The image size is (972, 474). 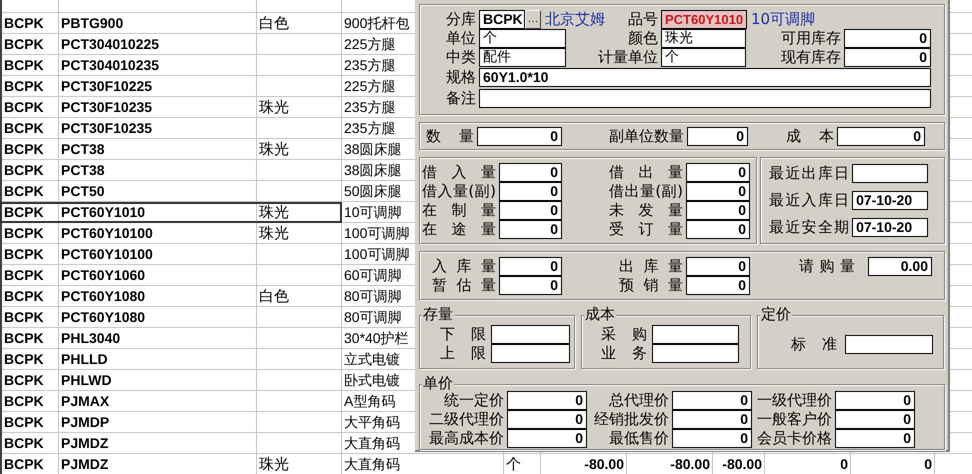 What do you see at coordinates (299, 464) in the screenshot?
I see `table-cell: 珠光` at bounding box center [299, 464].